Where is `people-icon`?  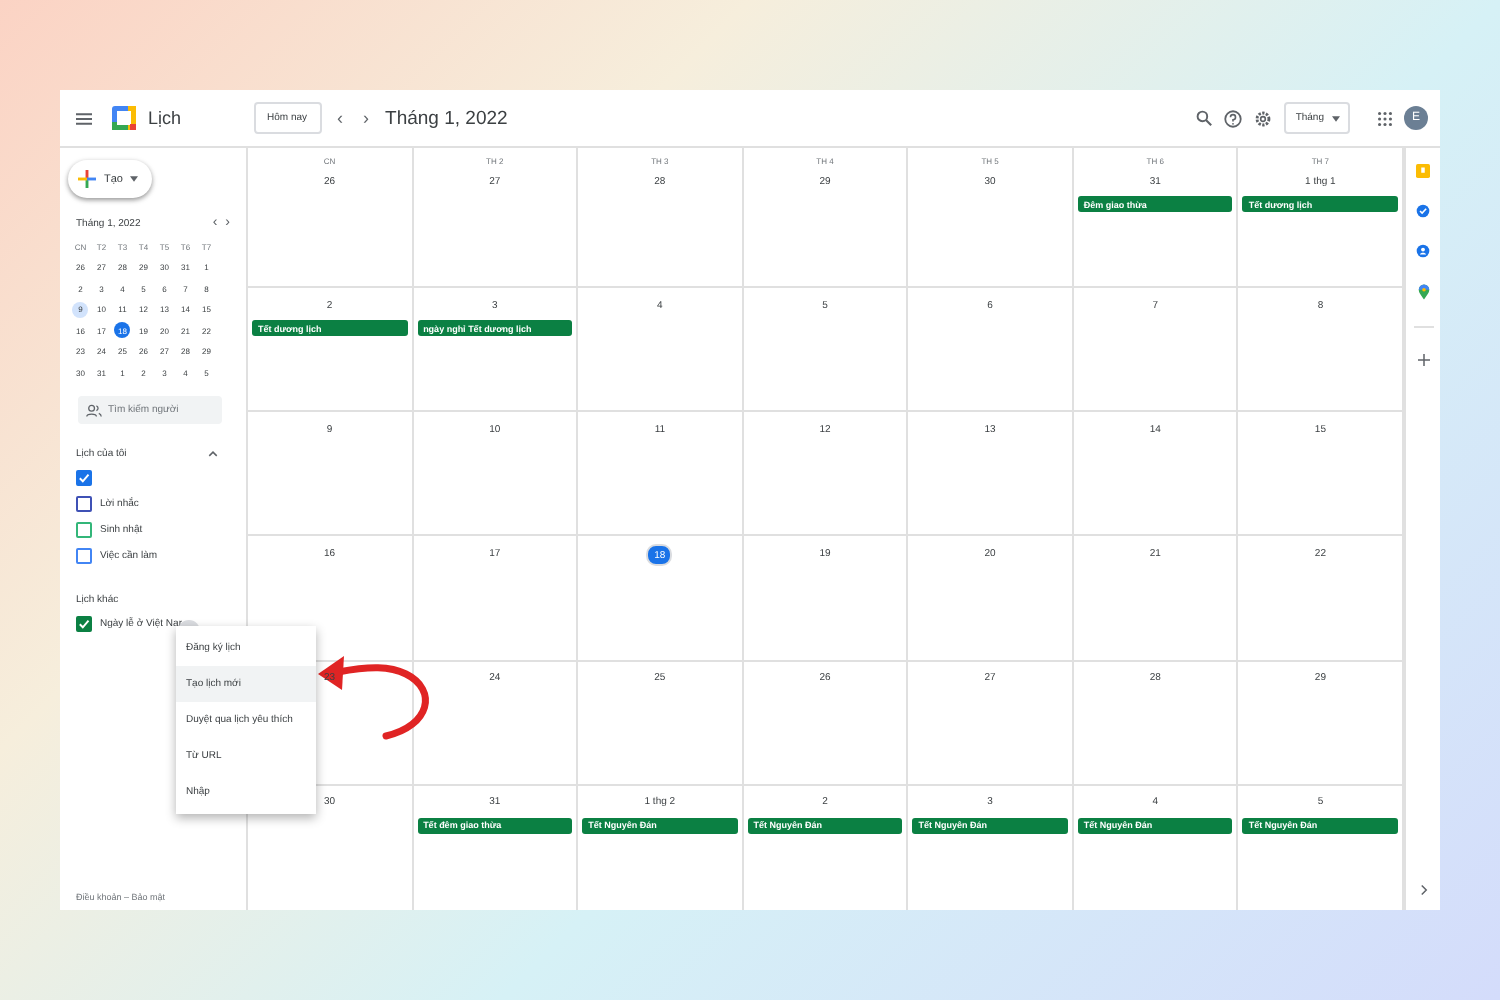 people-icon is located at coordinates (94, 410).